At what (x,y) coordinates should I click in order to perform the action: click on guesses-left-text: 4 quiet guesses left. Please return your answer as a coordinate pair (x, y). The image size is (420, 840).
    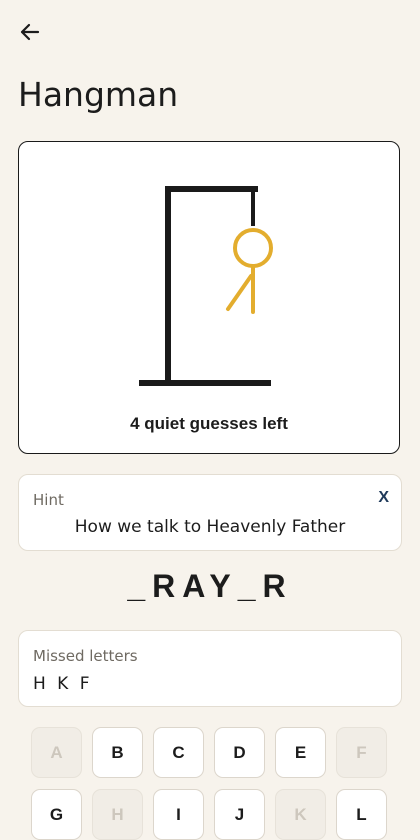
    Looking at the image, I should click on (209, 423).